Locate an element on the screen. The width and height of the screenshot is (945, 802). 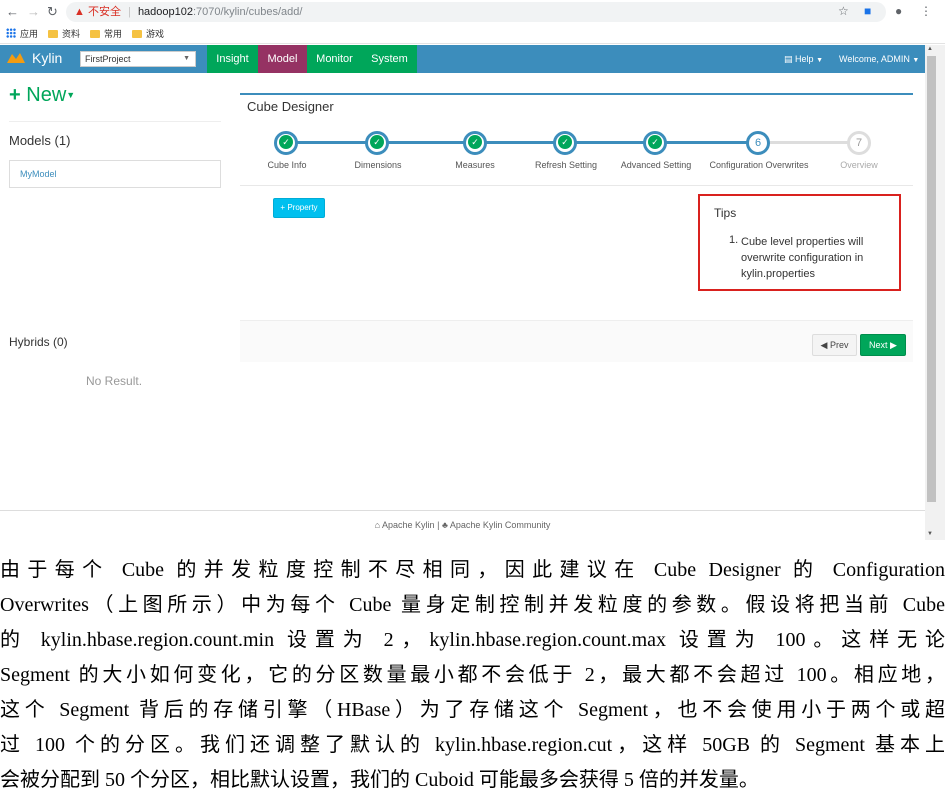
scroll-down-icon: ▼ is located at coordinates (930, 534).